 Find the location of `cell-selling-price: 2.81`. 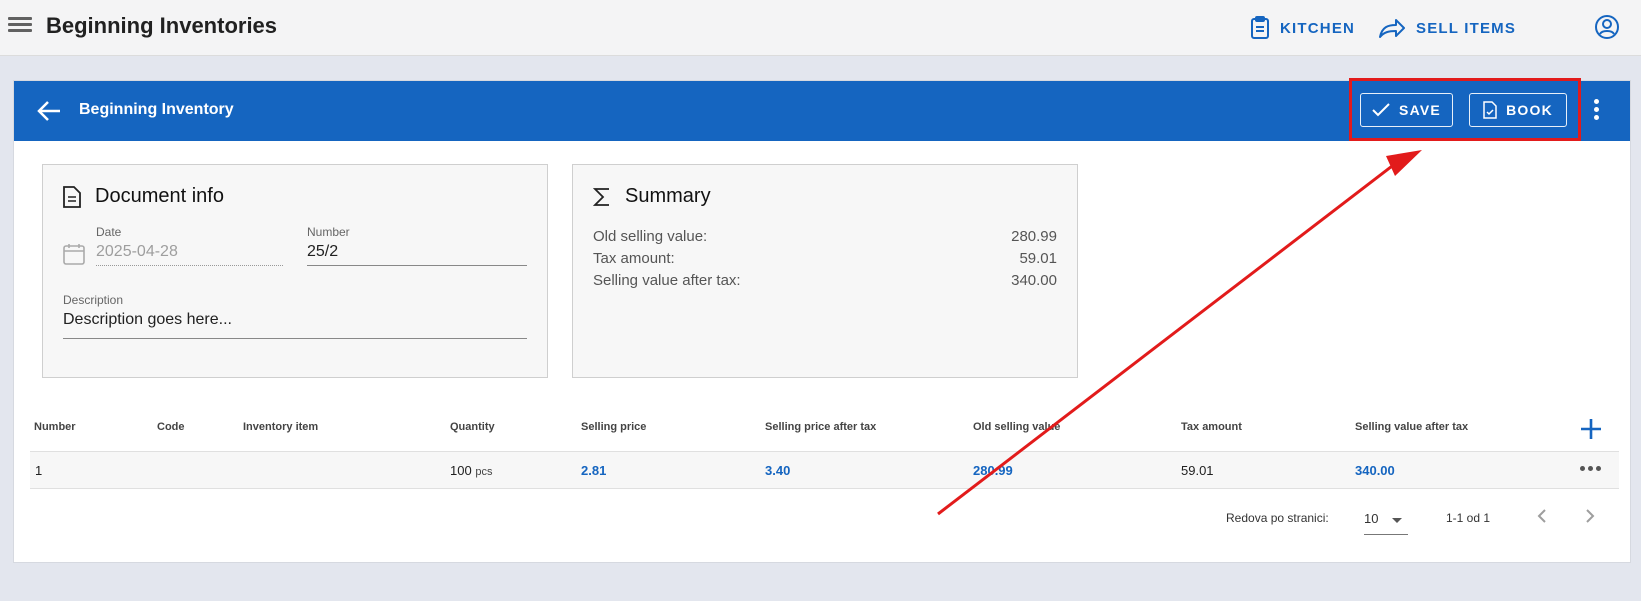

cell-selling-price: 2.81 is located at coordinates (593, 470).